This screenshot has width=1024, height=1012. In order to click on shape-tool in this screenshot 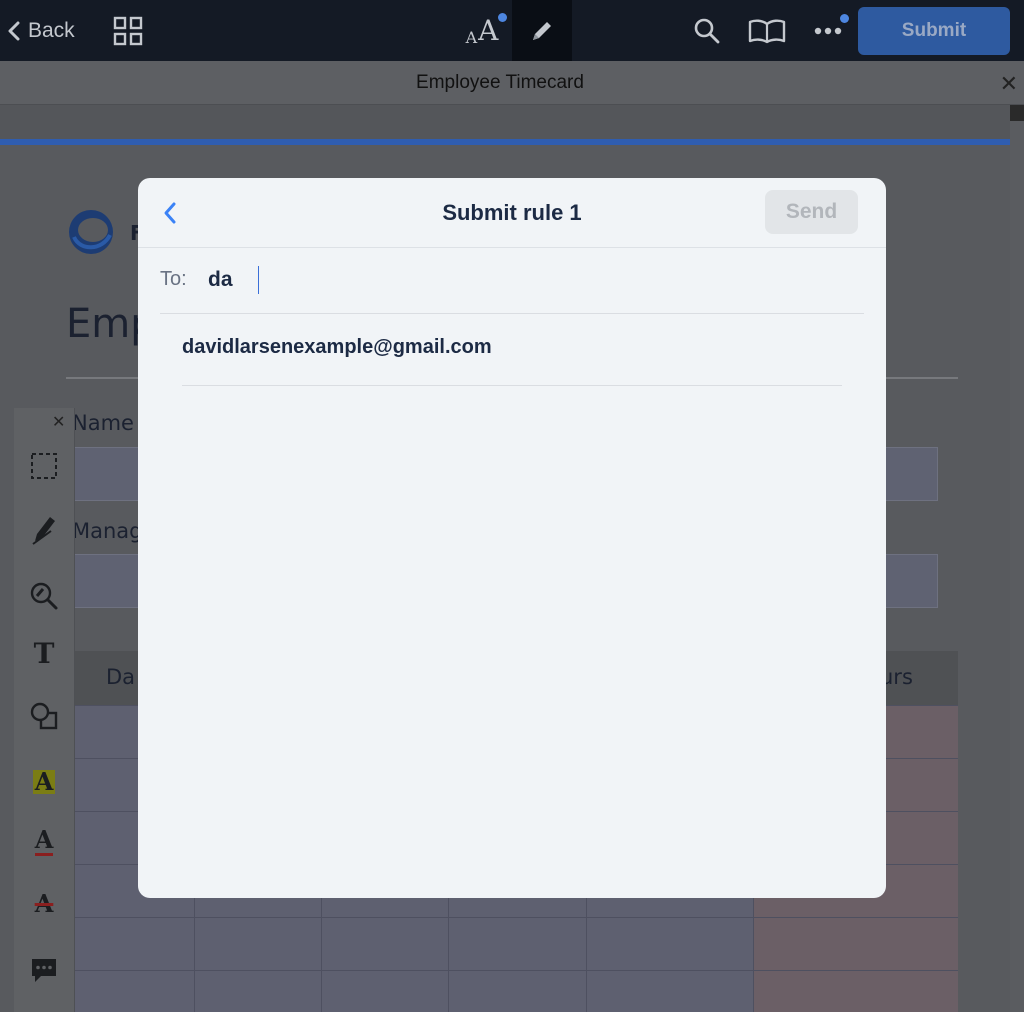, I will do `click(44, 716)`.